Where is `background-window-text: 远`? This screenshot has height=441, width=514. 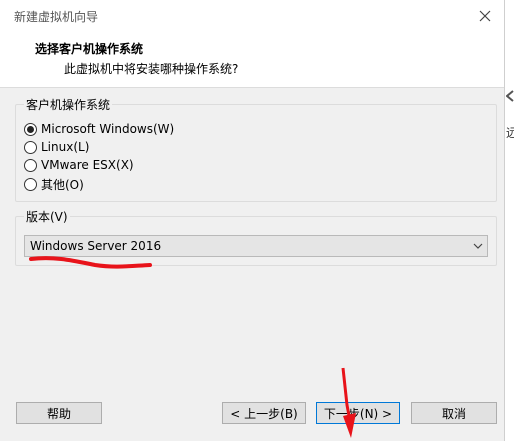 background-window-text: 远 is located at coordinates (510, 133).